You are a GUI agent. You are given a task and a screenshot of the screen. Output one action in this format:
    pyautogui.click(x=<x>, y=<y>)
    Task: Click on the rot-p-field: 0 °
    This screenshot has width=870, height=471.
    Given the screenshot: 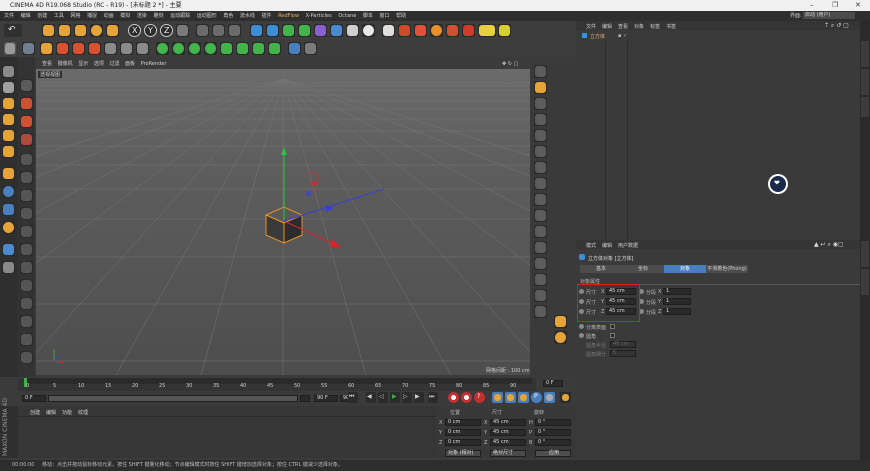 What is the action you would take?
    pyautogui.click(x=553, y=432)
    